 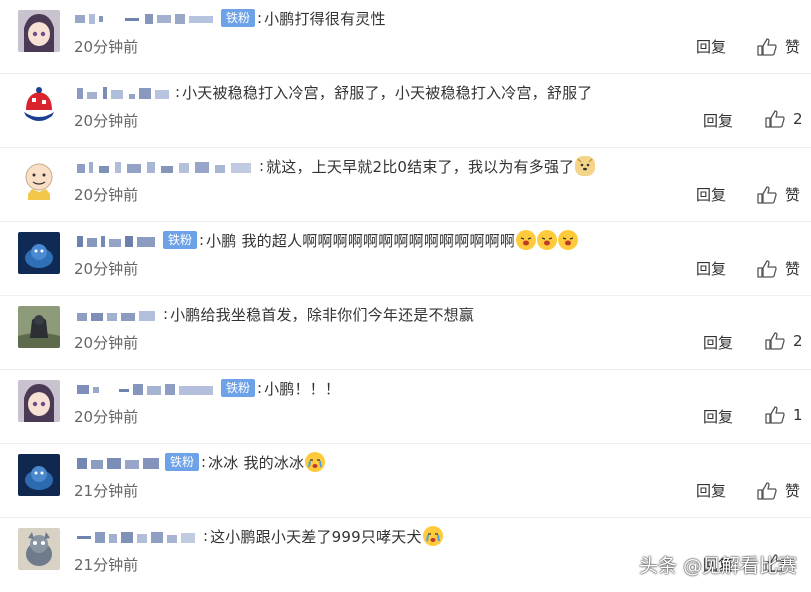 What do you see at coordinates (405, 259) in the screenshot?
I see `comment-item: 铁粉 : 小鹏 我的超人啊啊啊啊啊啊啊啊啊啊啊啊啊啊 20分钟前 回复 赞` at bounding box center [405, 259].